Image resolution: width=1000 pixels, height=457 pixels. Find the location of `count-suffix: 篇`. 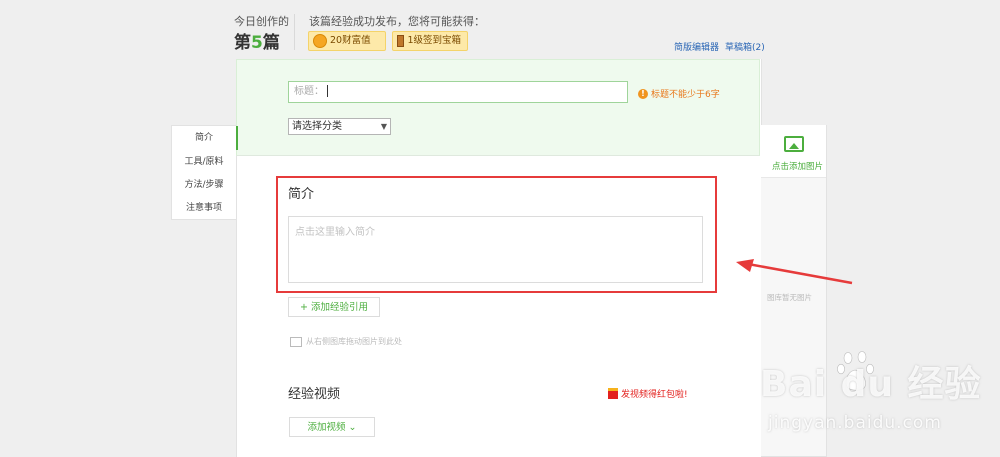

count-suffix: 篇 is located at coordinates (271, 43).